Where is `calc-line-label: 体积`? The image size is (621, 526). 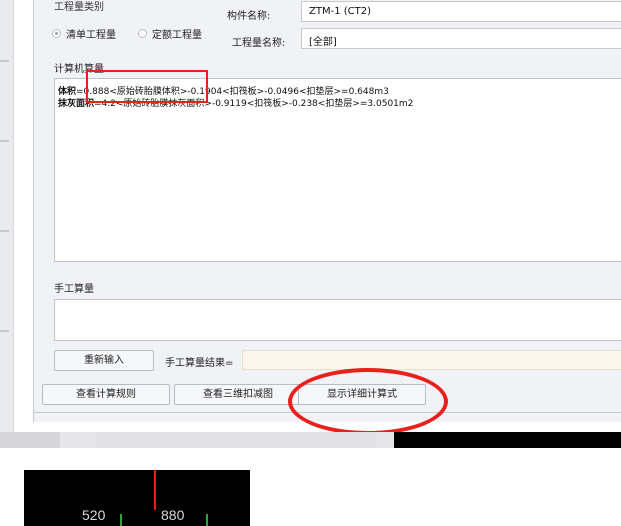 calc-line-label: 体积 is located at coordinates (67, 92).